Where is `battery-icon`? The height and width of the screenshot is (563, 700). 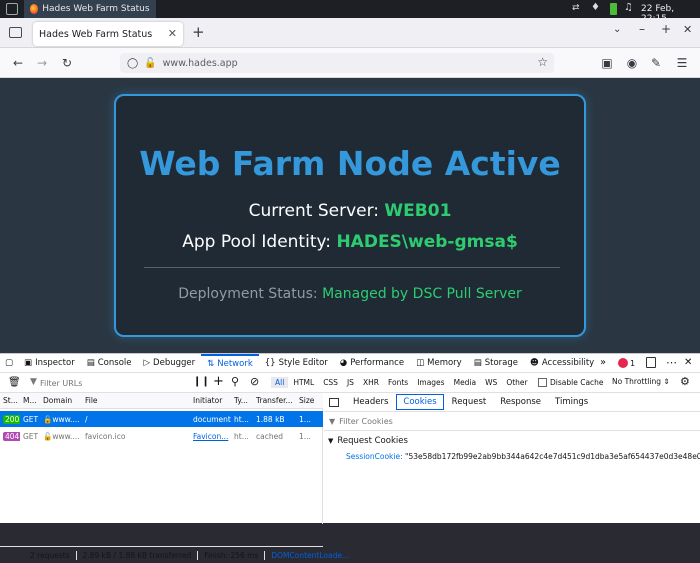
battery-icon is located at coordinates (613, 9).